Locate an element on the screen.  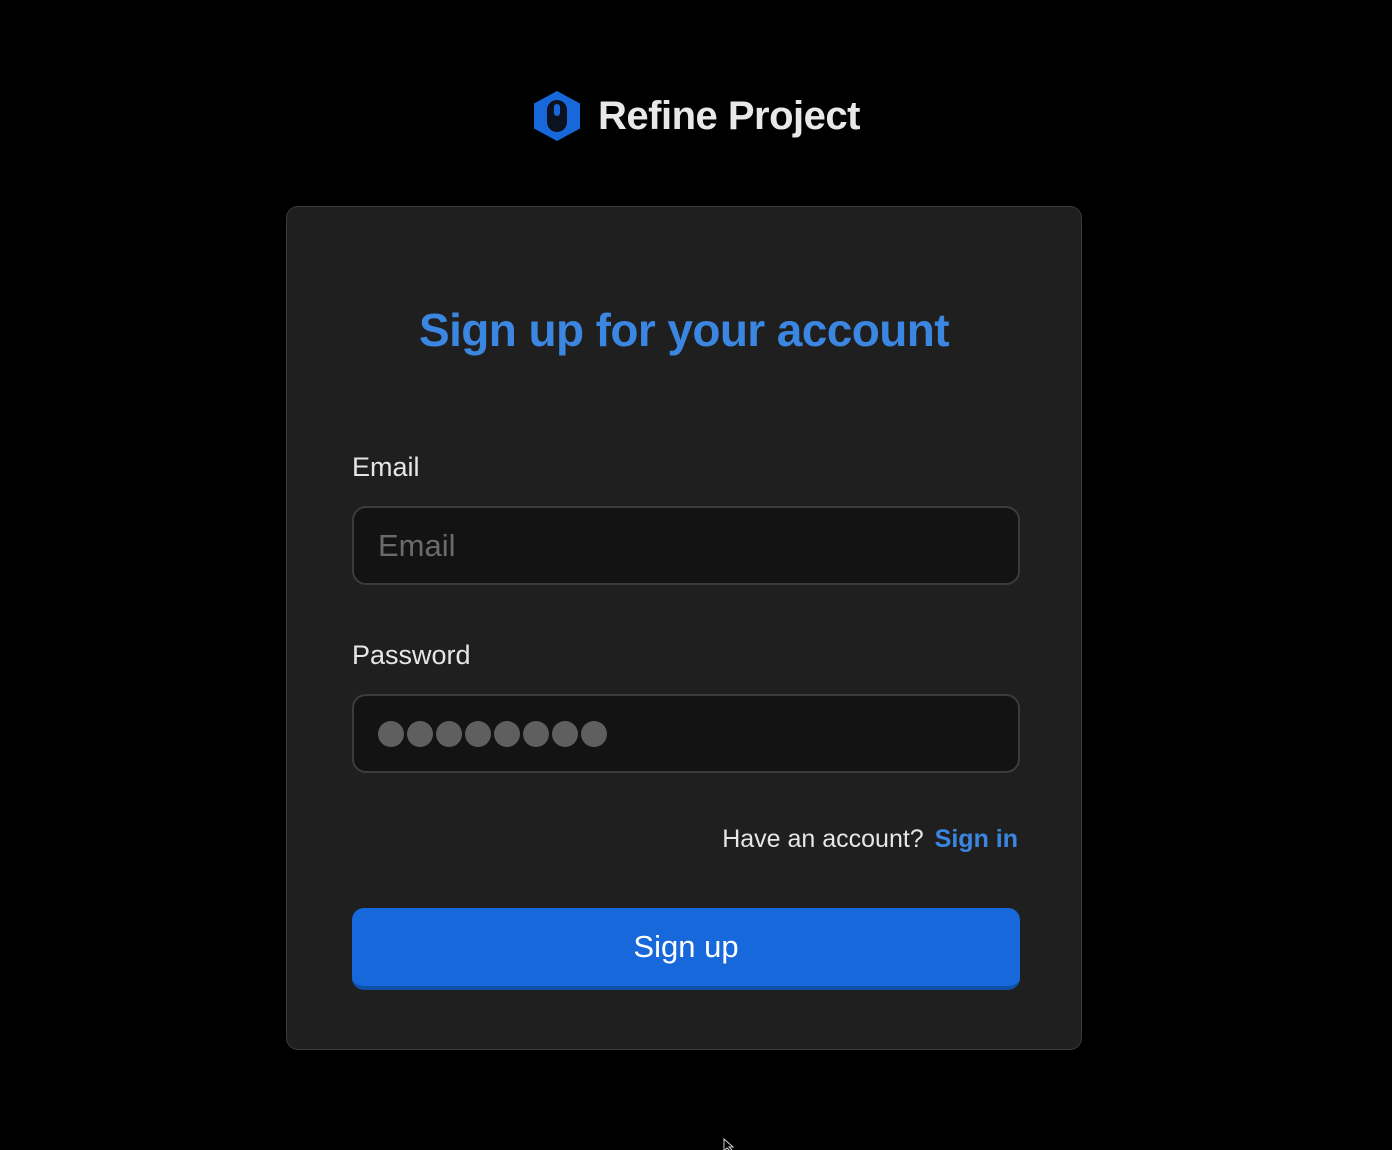
brand-header: Refine Project is located at coordinates (696, 116).